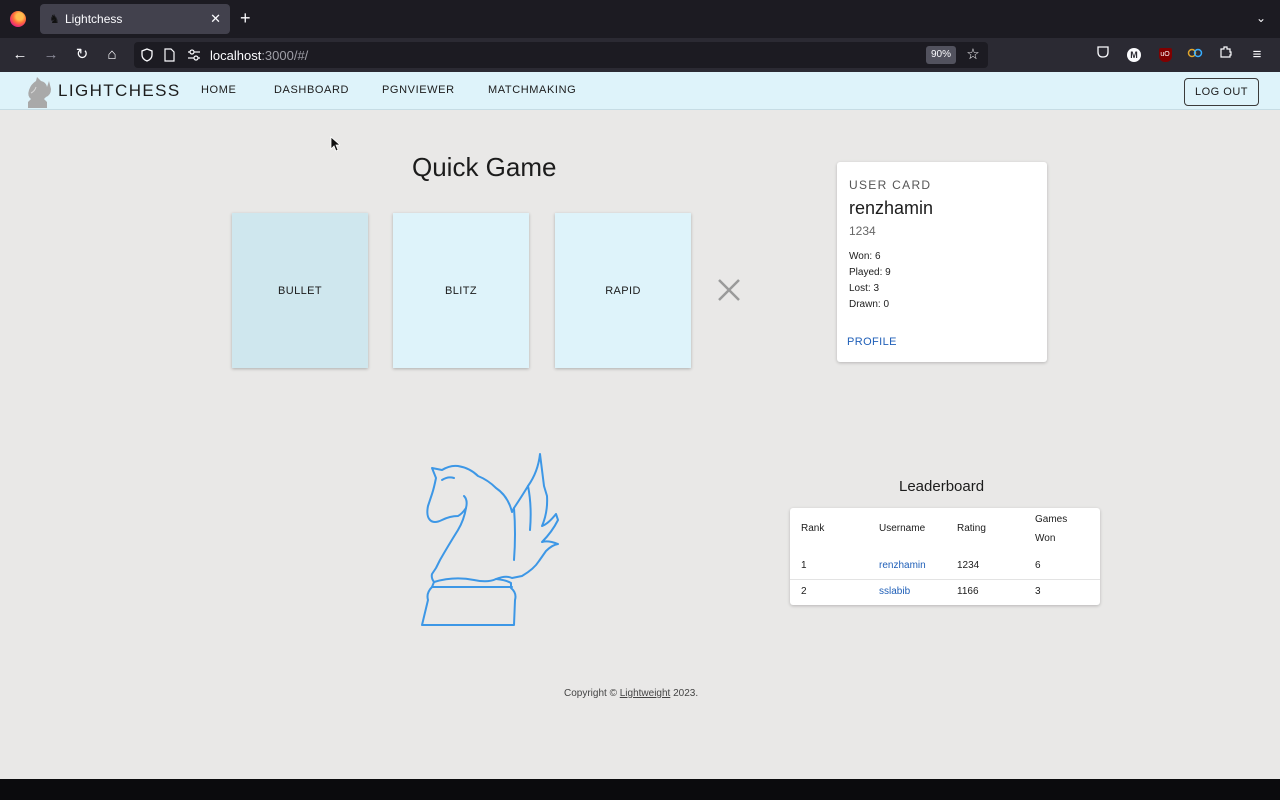  What do you see at coordinates (623, 290) in the screenshot?
I see `rapid-mode-card: RAPID` at bounding box center [623, 290].